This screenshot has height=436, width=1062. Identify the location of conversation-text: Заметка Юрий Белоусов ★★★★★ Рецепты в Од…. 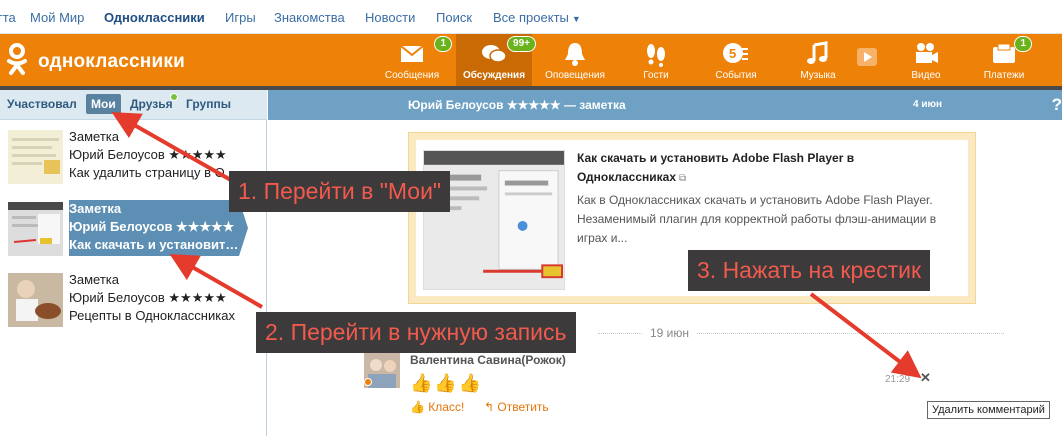
(154, 298).